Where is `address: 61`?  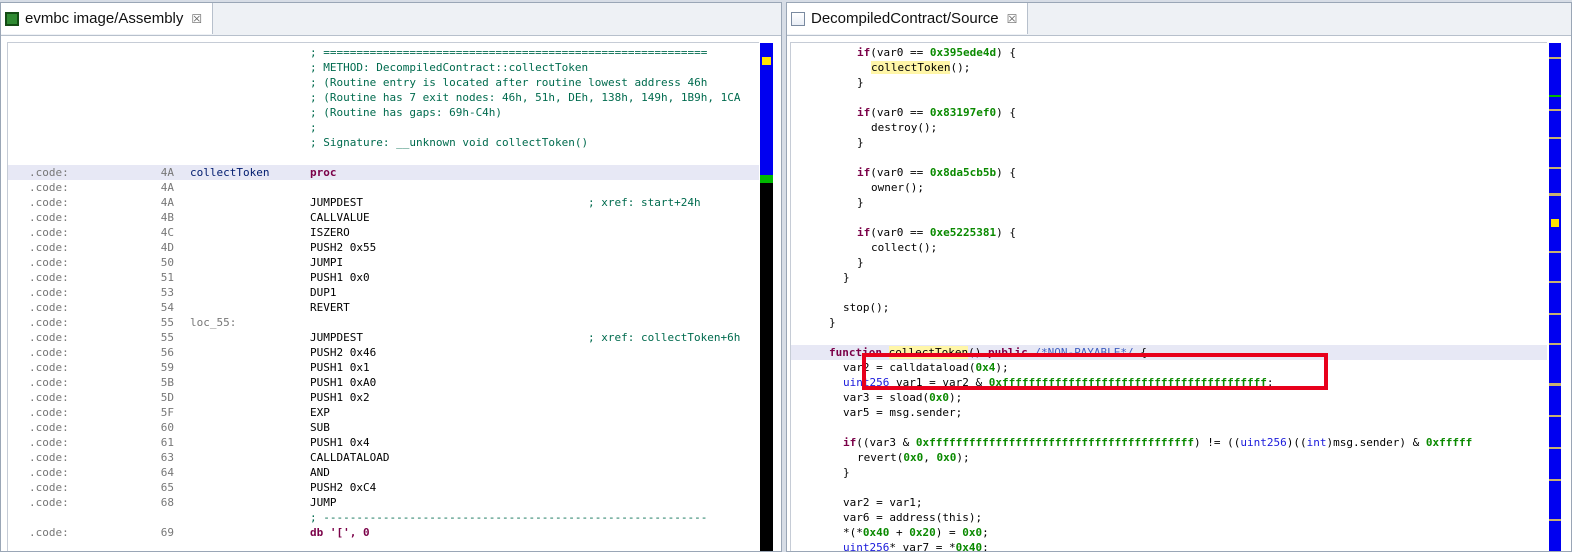 address: 61 is located at coordinates (167, 442).